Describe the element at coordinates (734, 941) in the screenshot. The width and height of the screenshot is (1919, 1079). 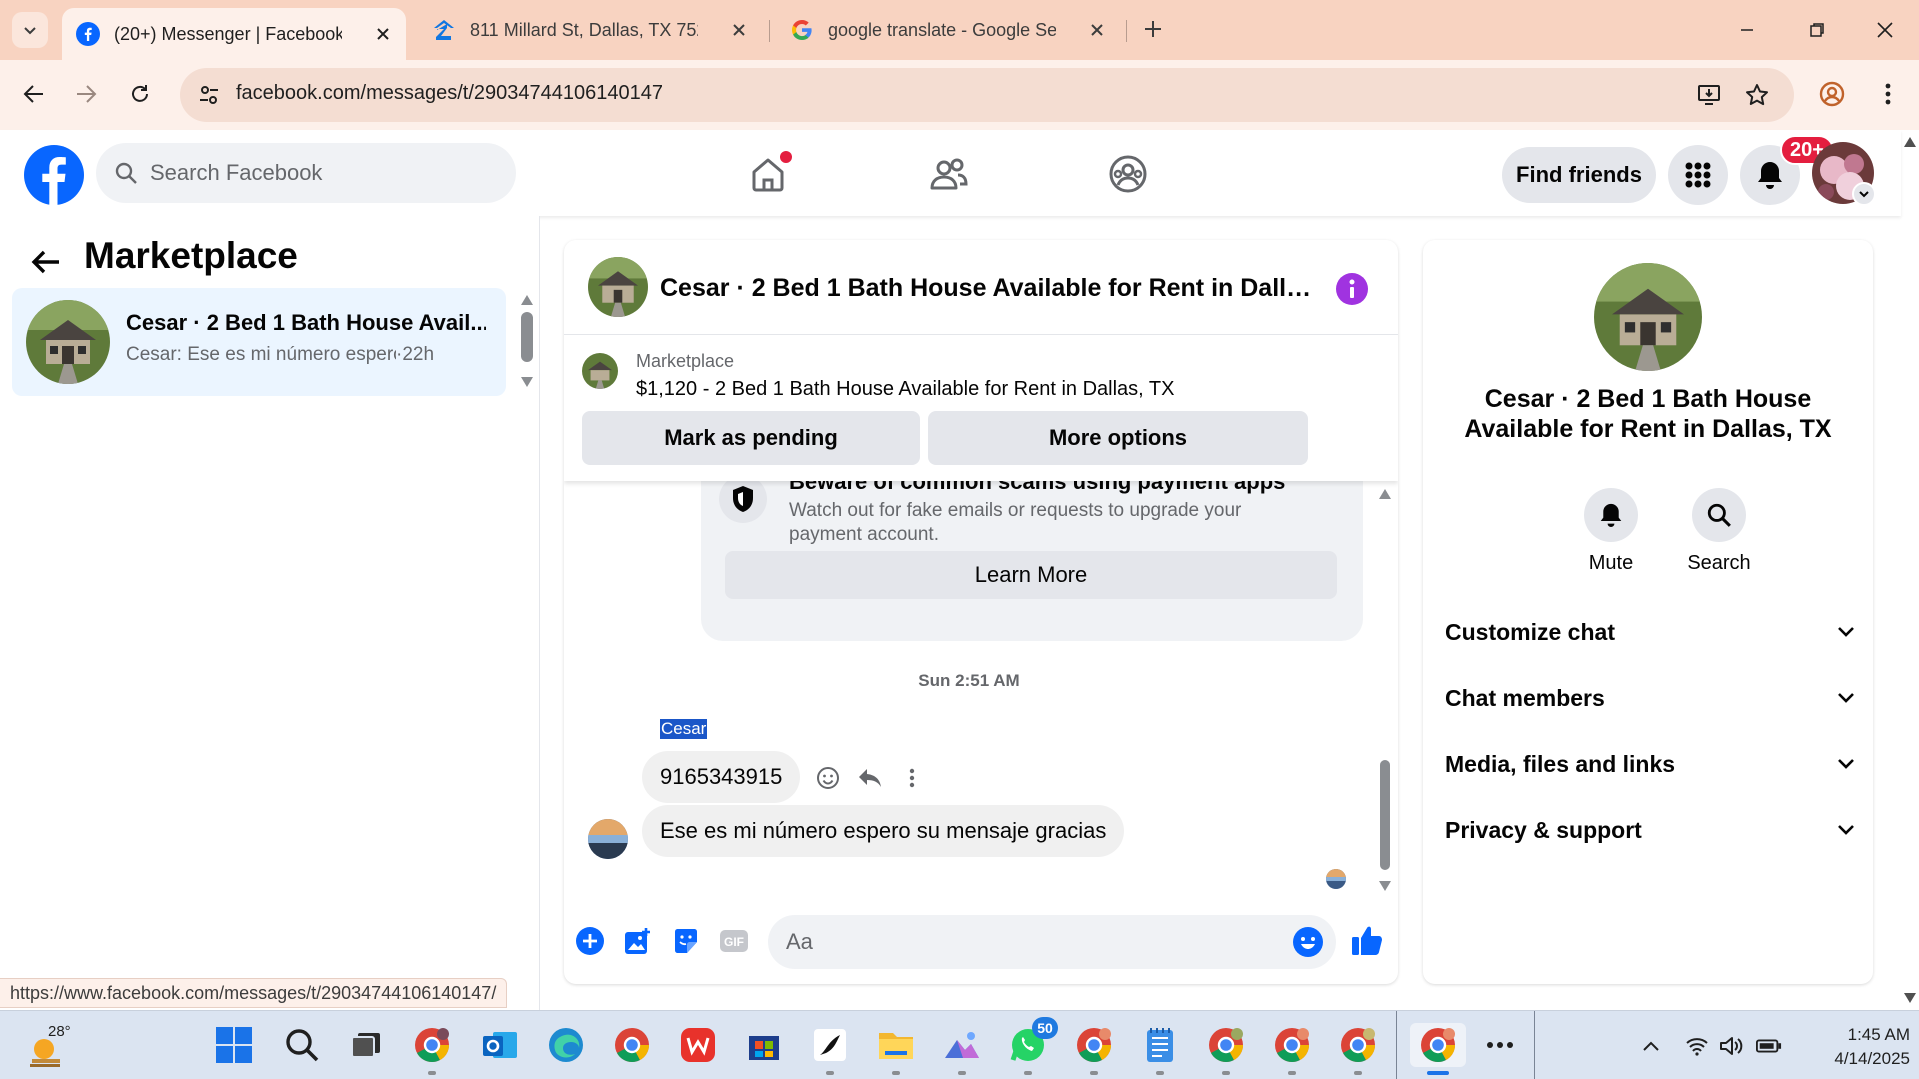
I see `gif-button: GIF` at that location.